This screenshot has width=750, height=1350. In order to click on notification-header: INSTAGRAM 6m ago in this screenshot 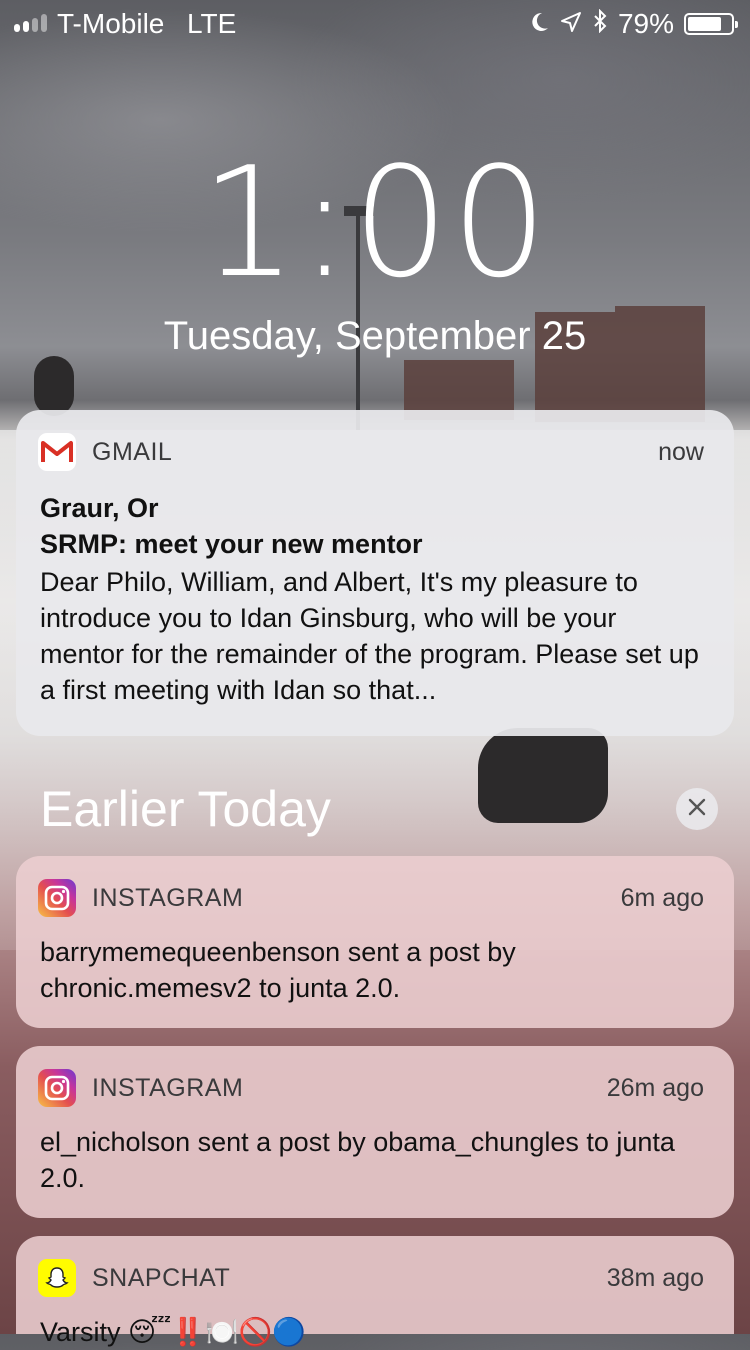, I will do `click(371, 898)`.